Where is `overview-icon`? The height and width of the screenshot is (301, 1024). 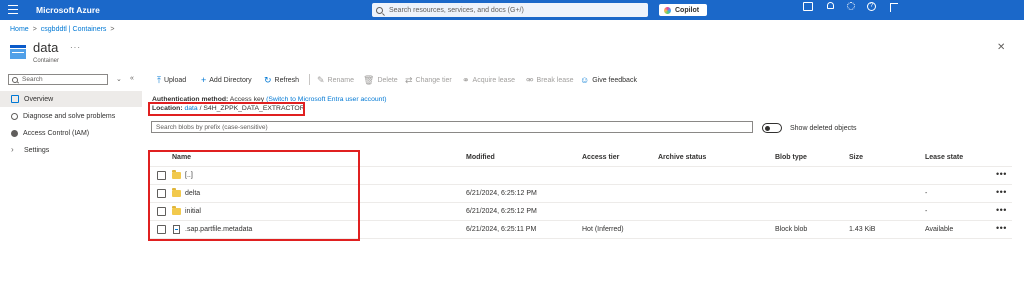 overview-icon is located at coordinates (15, 99).